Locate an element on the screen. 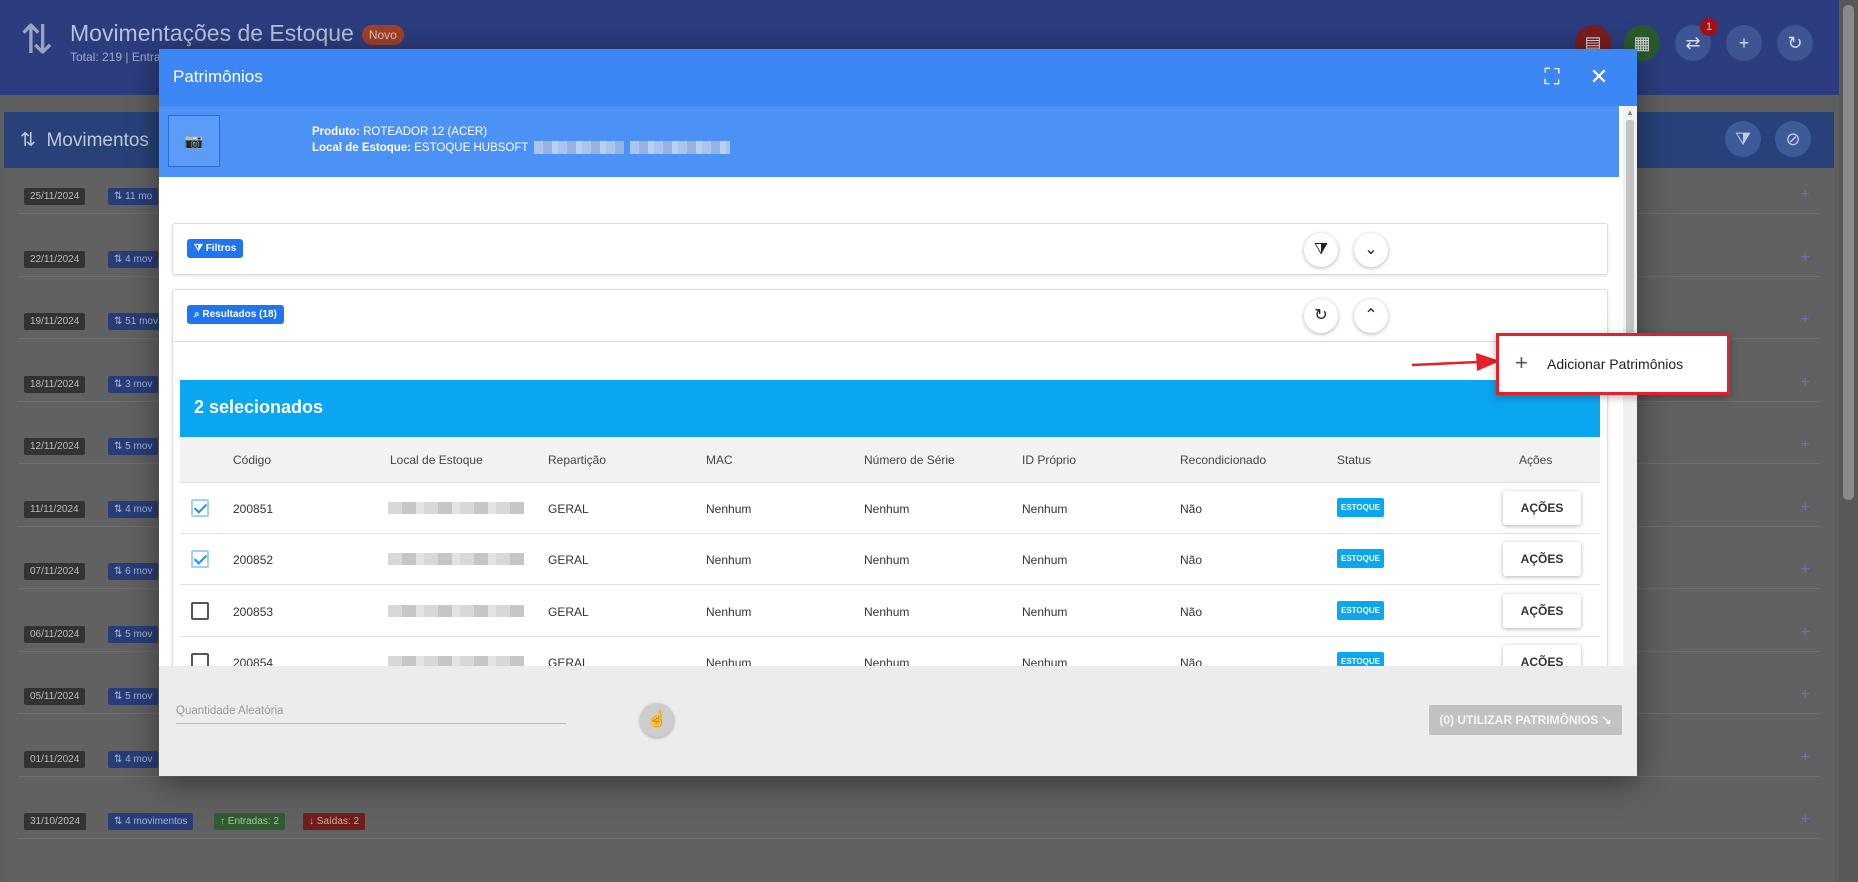 The width and height of the screenshot is (1858, 882). col-serie: Número de Série is located at coordinates (909, 460).